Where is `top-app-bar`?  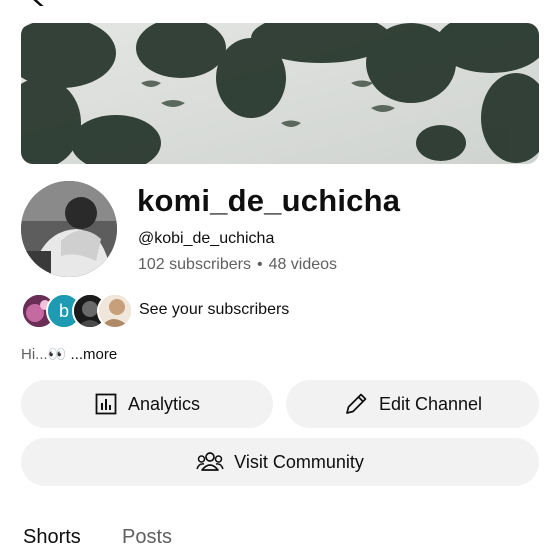
top-app-bar is located at coordinates (280, 4).